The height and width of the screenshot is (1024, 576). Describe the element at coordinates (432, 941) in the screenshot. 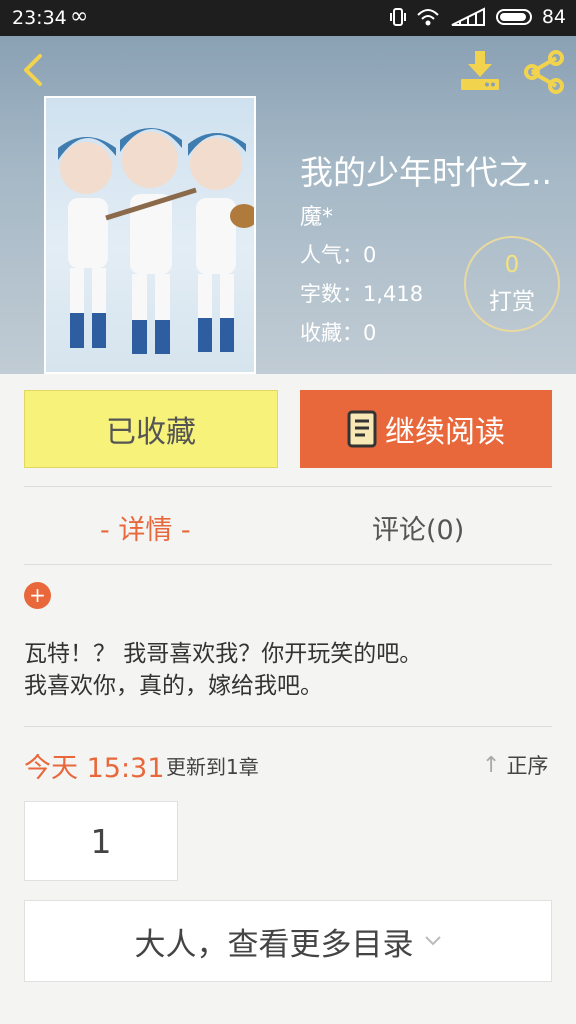

I see `chevron-down-icon` at that location.